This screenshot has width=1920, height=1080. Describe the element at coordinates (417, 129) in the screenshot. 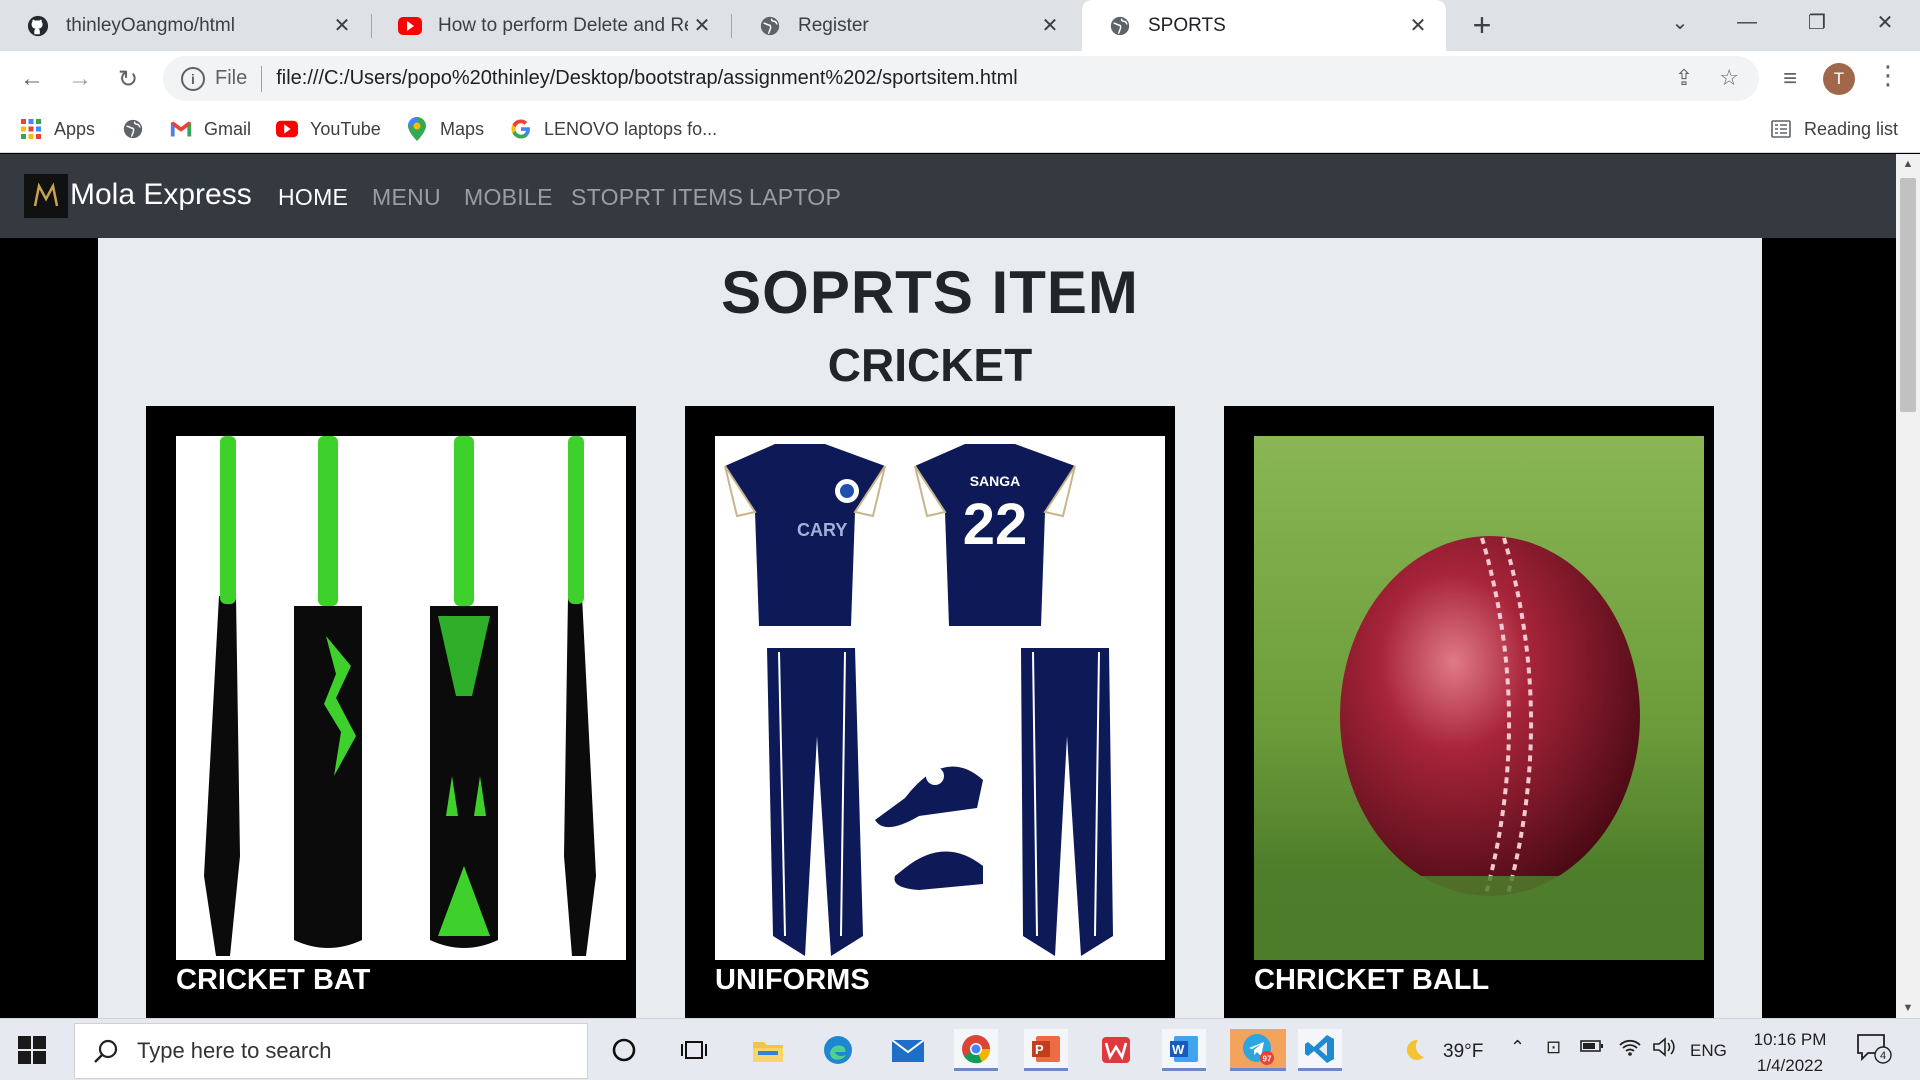

I see `maps-icon` at that location.